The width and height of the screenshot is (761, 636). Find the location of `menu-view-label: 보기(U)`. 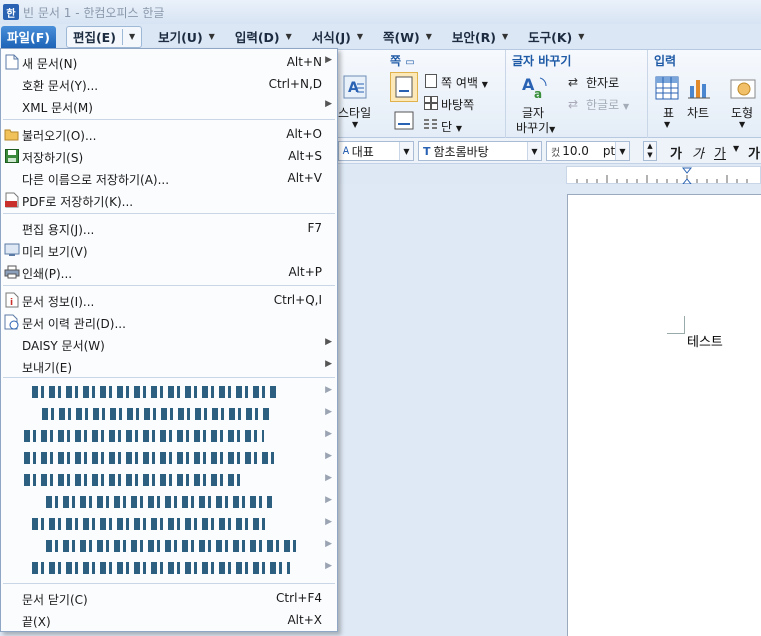

menu-view-label: 보기(U) is located at coordinates (180, 37).